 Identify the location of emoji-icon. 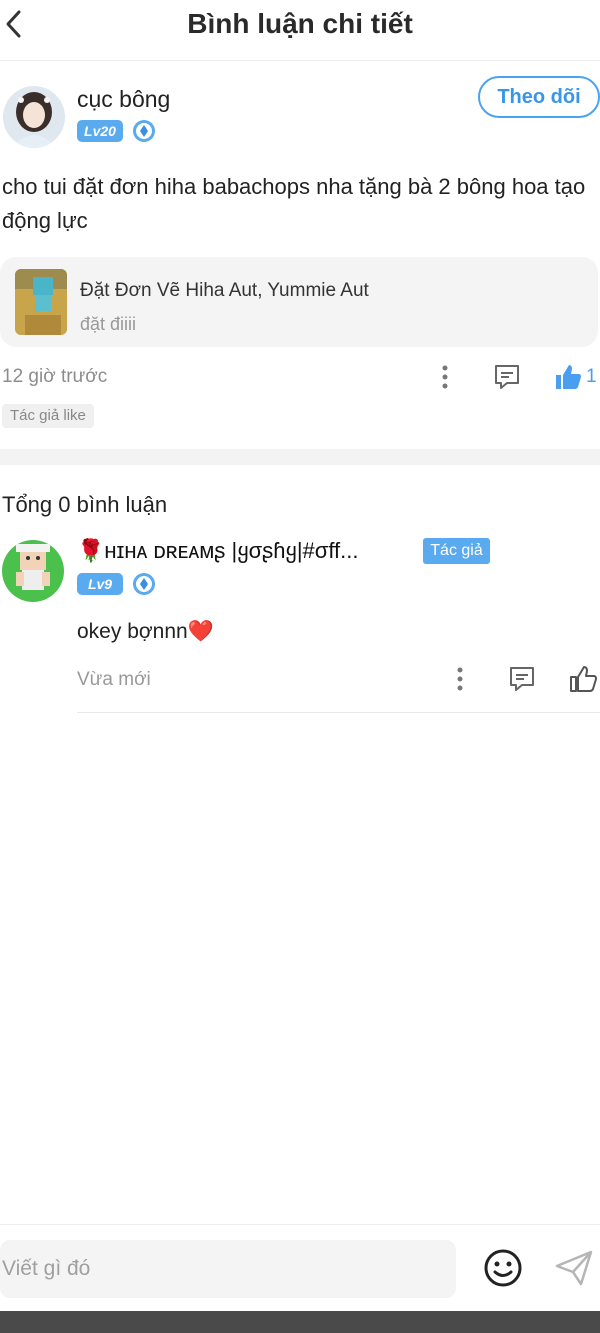
(503, 1268).